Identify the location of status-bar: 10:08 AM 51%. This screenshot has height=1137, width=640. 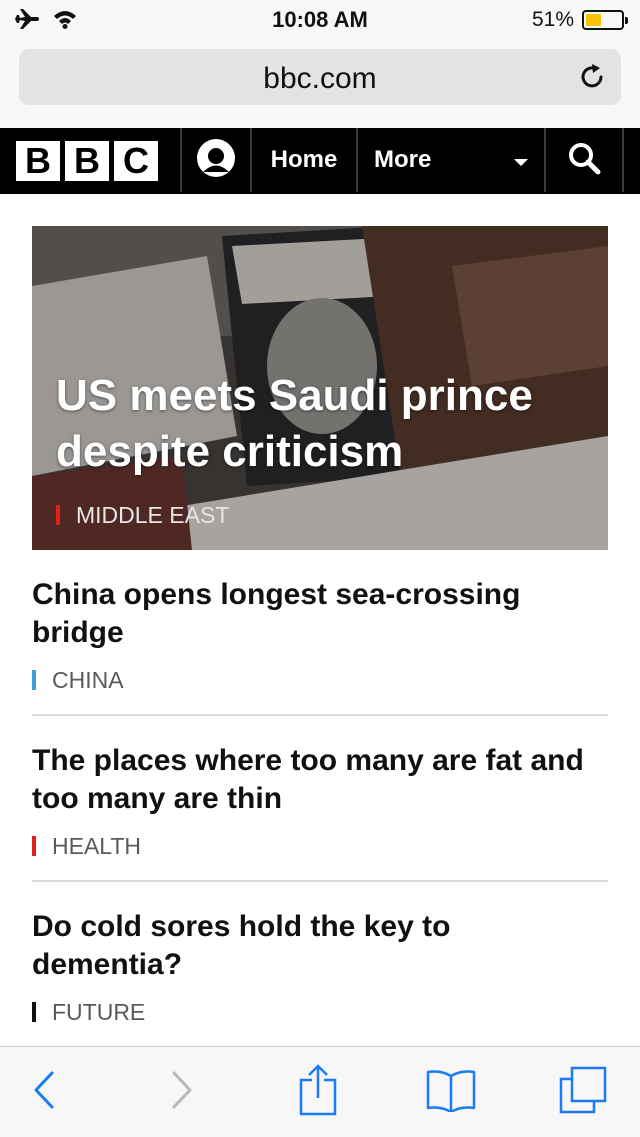
(320, 20).